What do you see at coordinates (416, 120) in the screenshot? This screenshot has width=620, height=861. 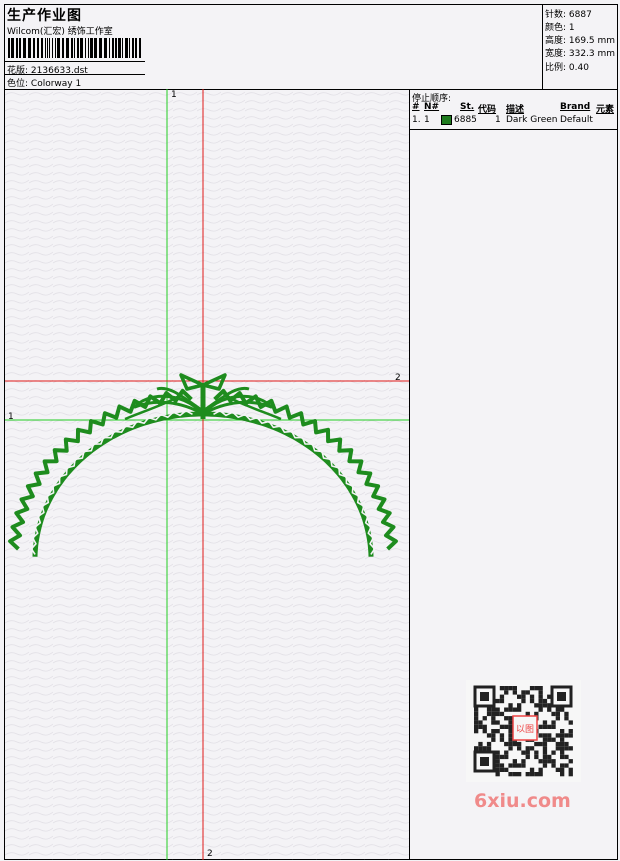 I see `row-index: 1.` at bounding box center [416, 120].